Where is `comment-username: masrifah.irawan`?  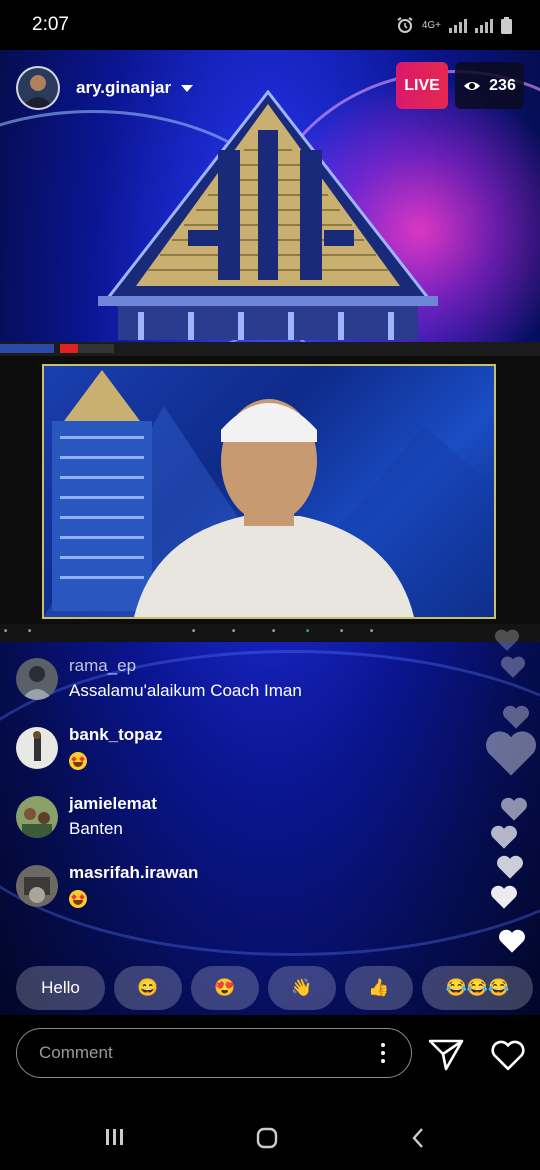 comment-username: masrifah.irawan is located at coordinates (133, 873).